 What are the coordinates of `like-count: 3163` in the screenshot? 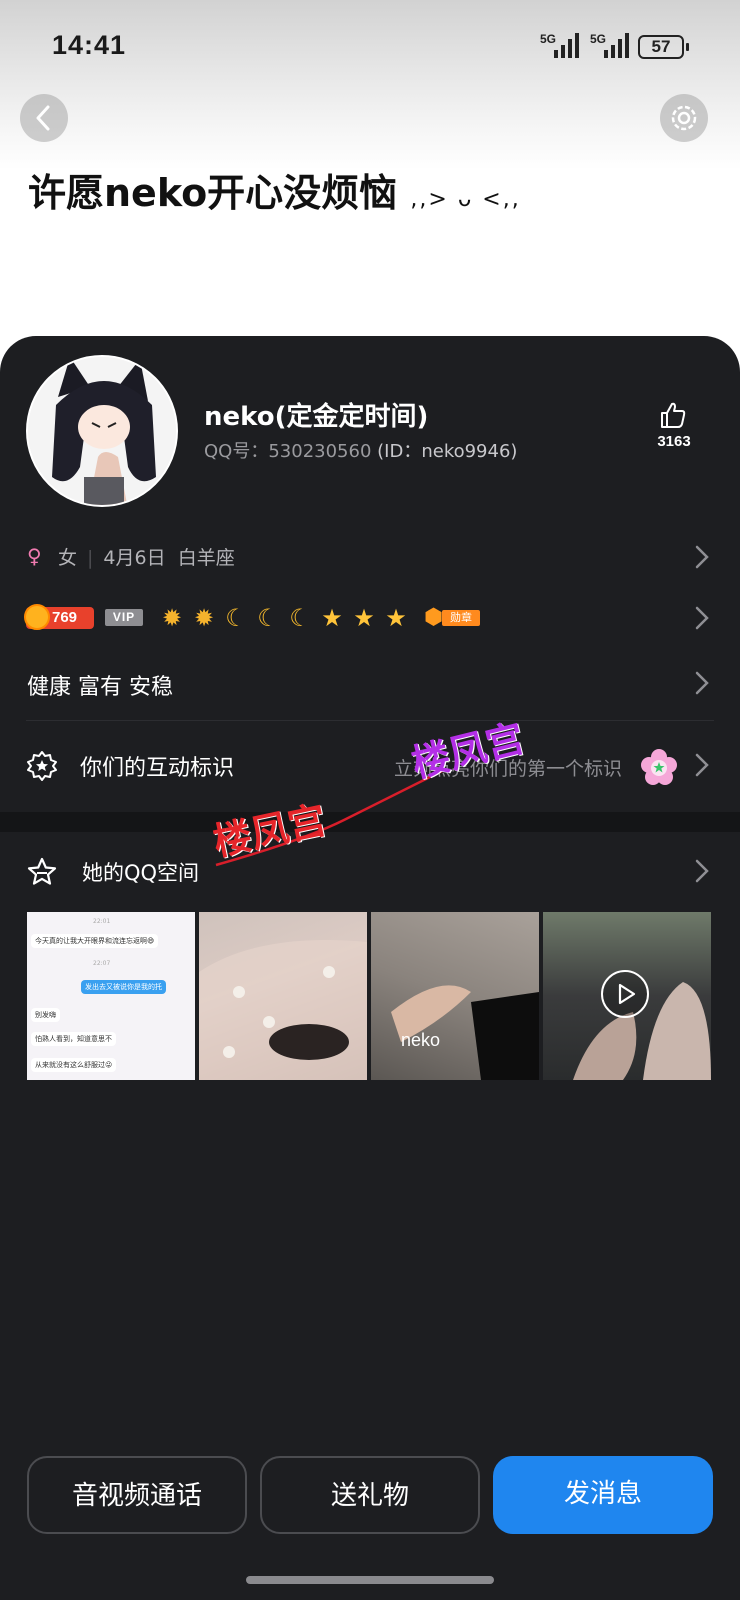 It's located at (674, 441).